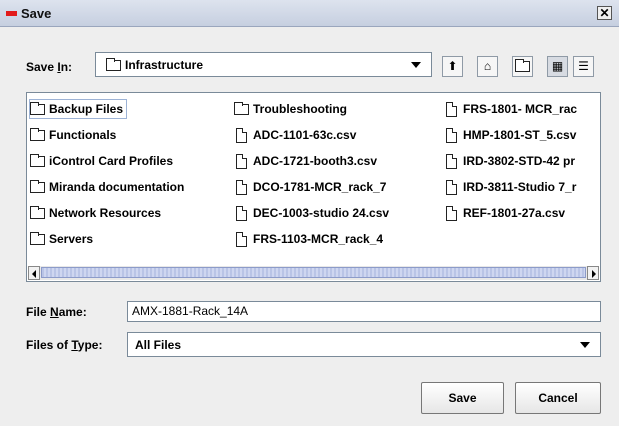 This screenshot has width=619, height=426. I want to click on list-item-file: FRS-1801- MCR_rac, so click(511, 109).